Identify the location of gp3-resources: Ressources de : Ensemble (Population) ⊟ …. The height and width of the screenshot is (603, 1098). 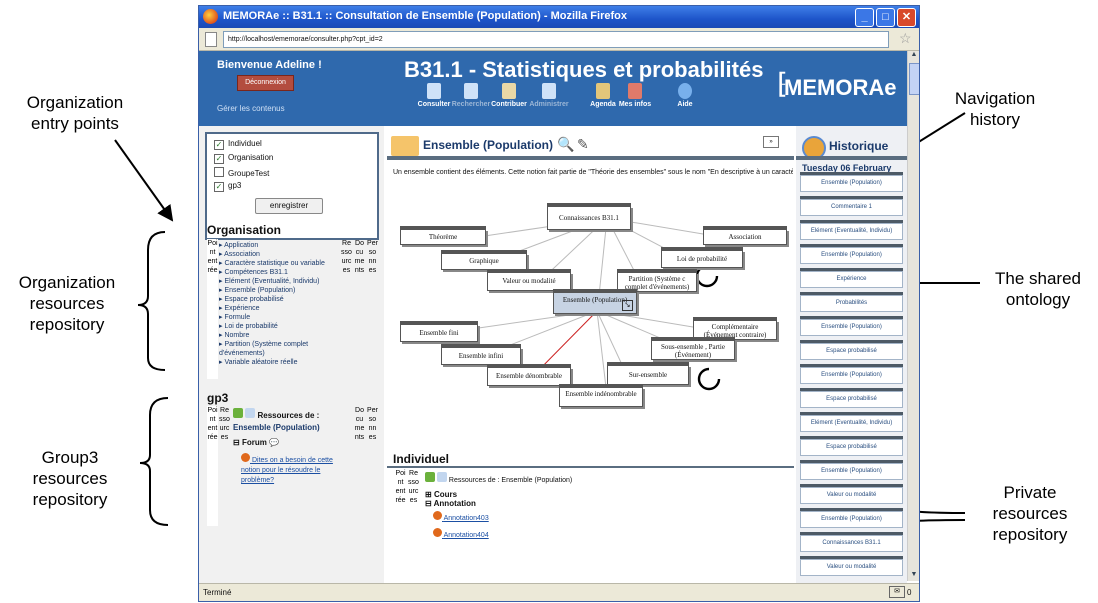
(288, 447).